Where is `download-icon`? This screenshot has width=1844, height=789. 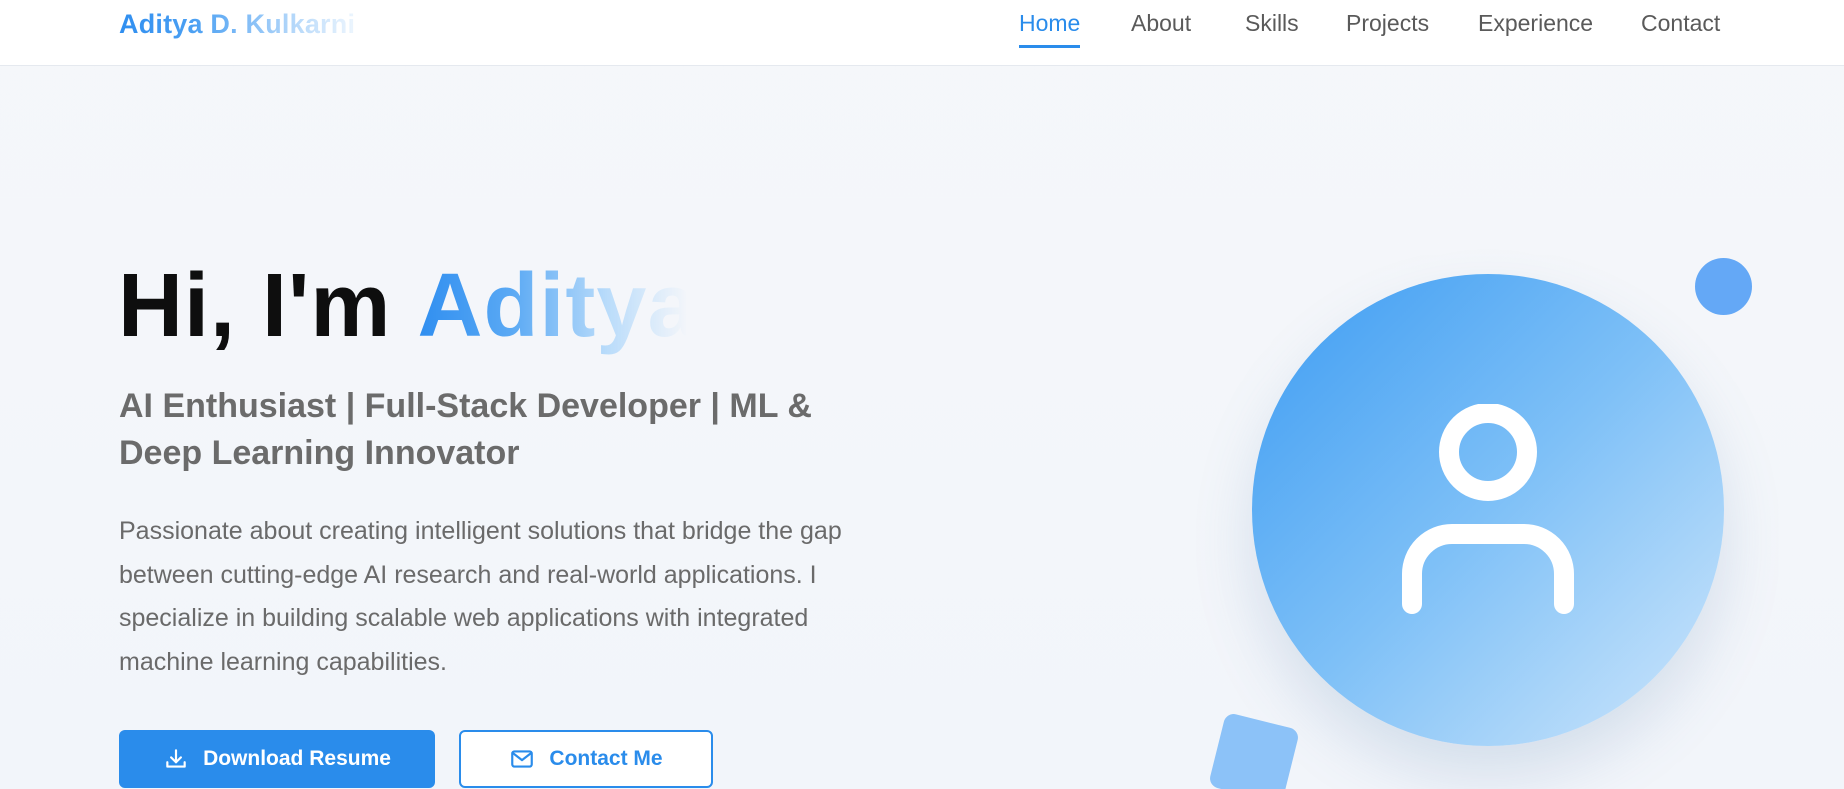 download-icon is located at coordinates (176, 758).